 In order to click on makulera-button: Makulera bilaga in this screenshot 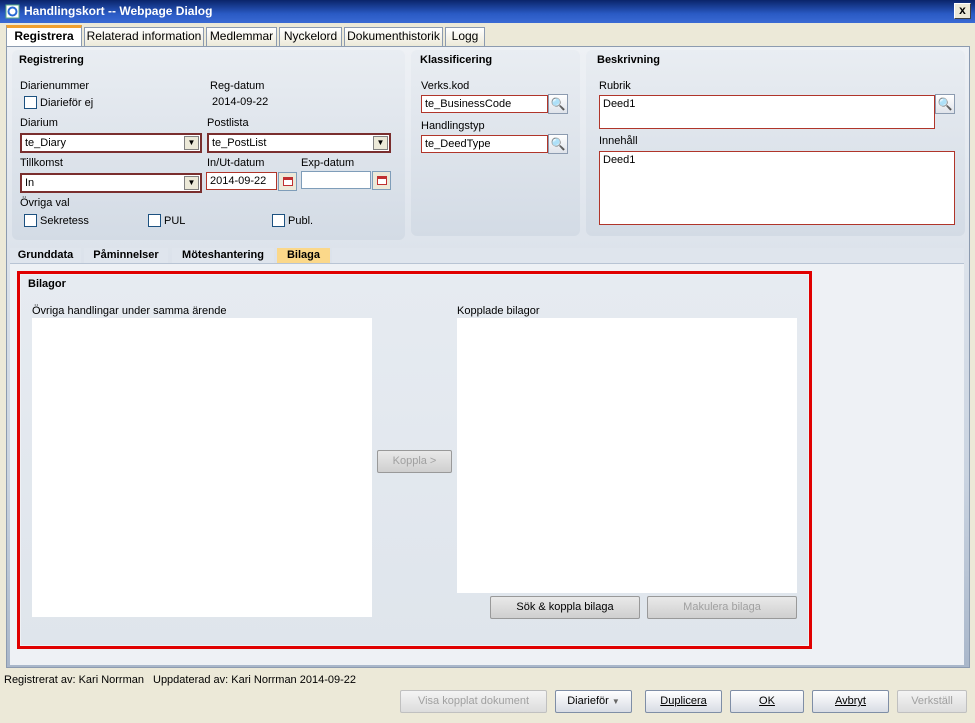, I will do `click(722, 607)`.